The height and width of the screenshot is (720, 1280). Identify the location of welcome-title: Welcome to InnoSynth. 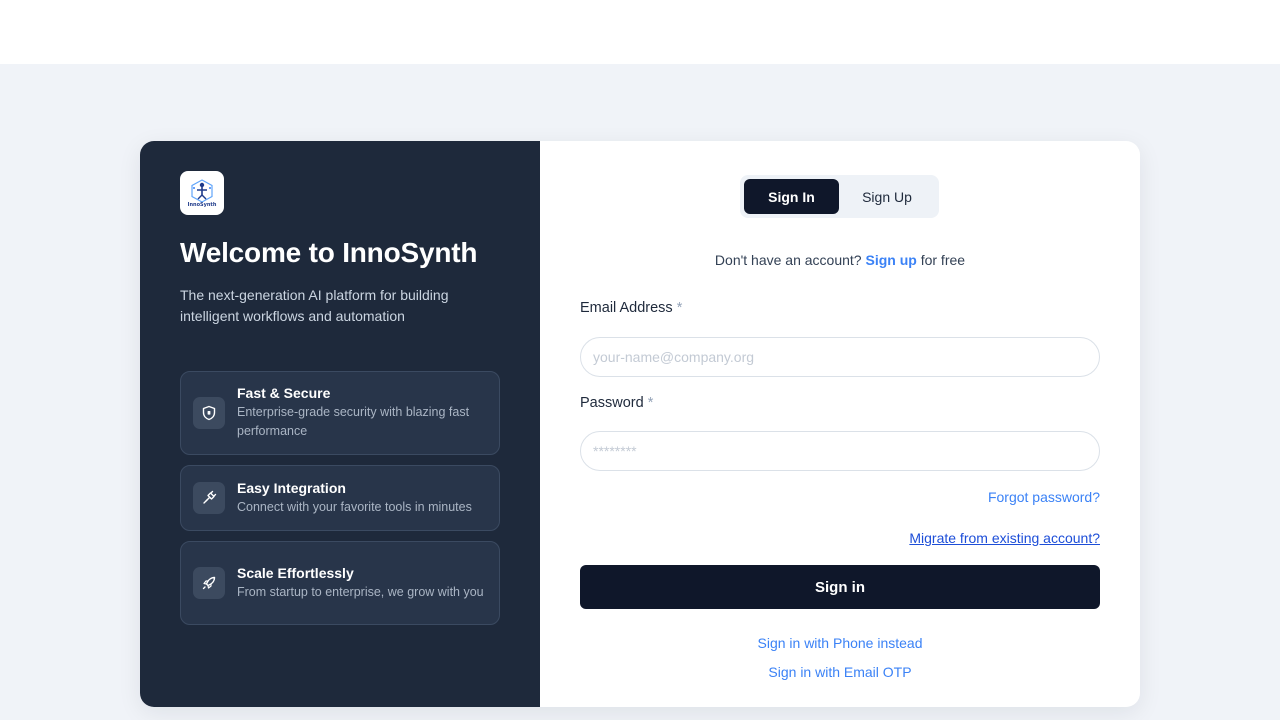
(329, 252).